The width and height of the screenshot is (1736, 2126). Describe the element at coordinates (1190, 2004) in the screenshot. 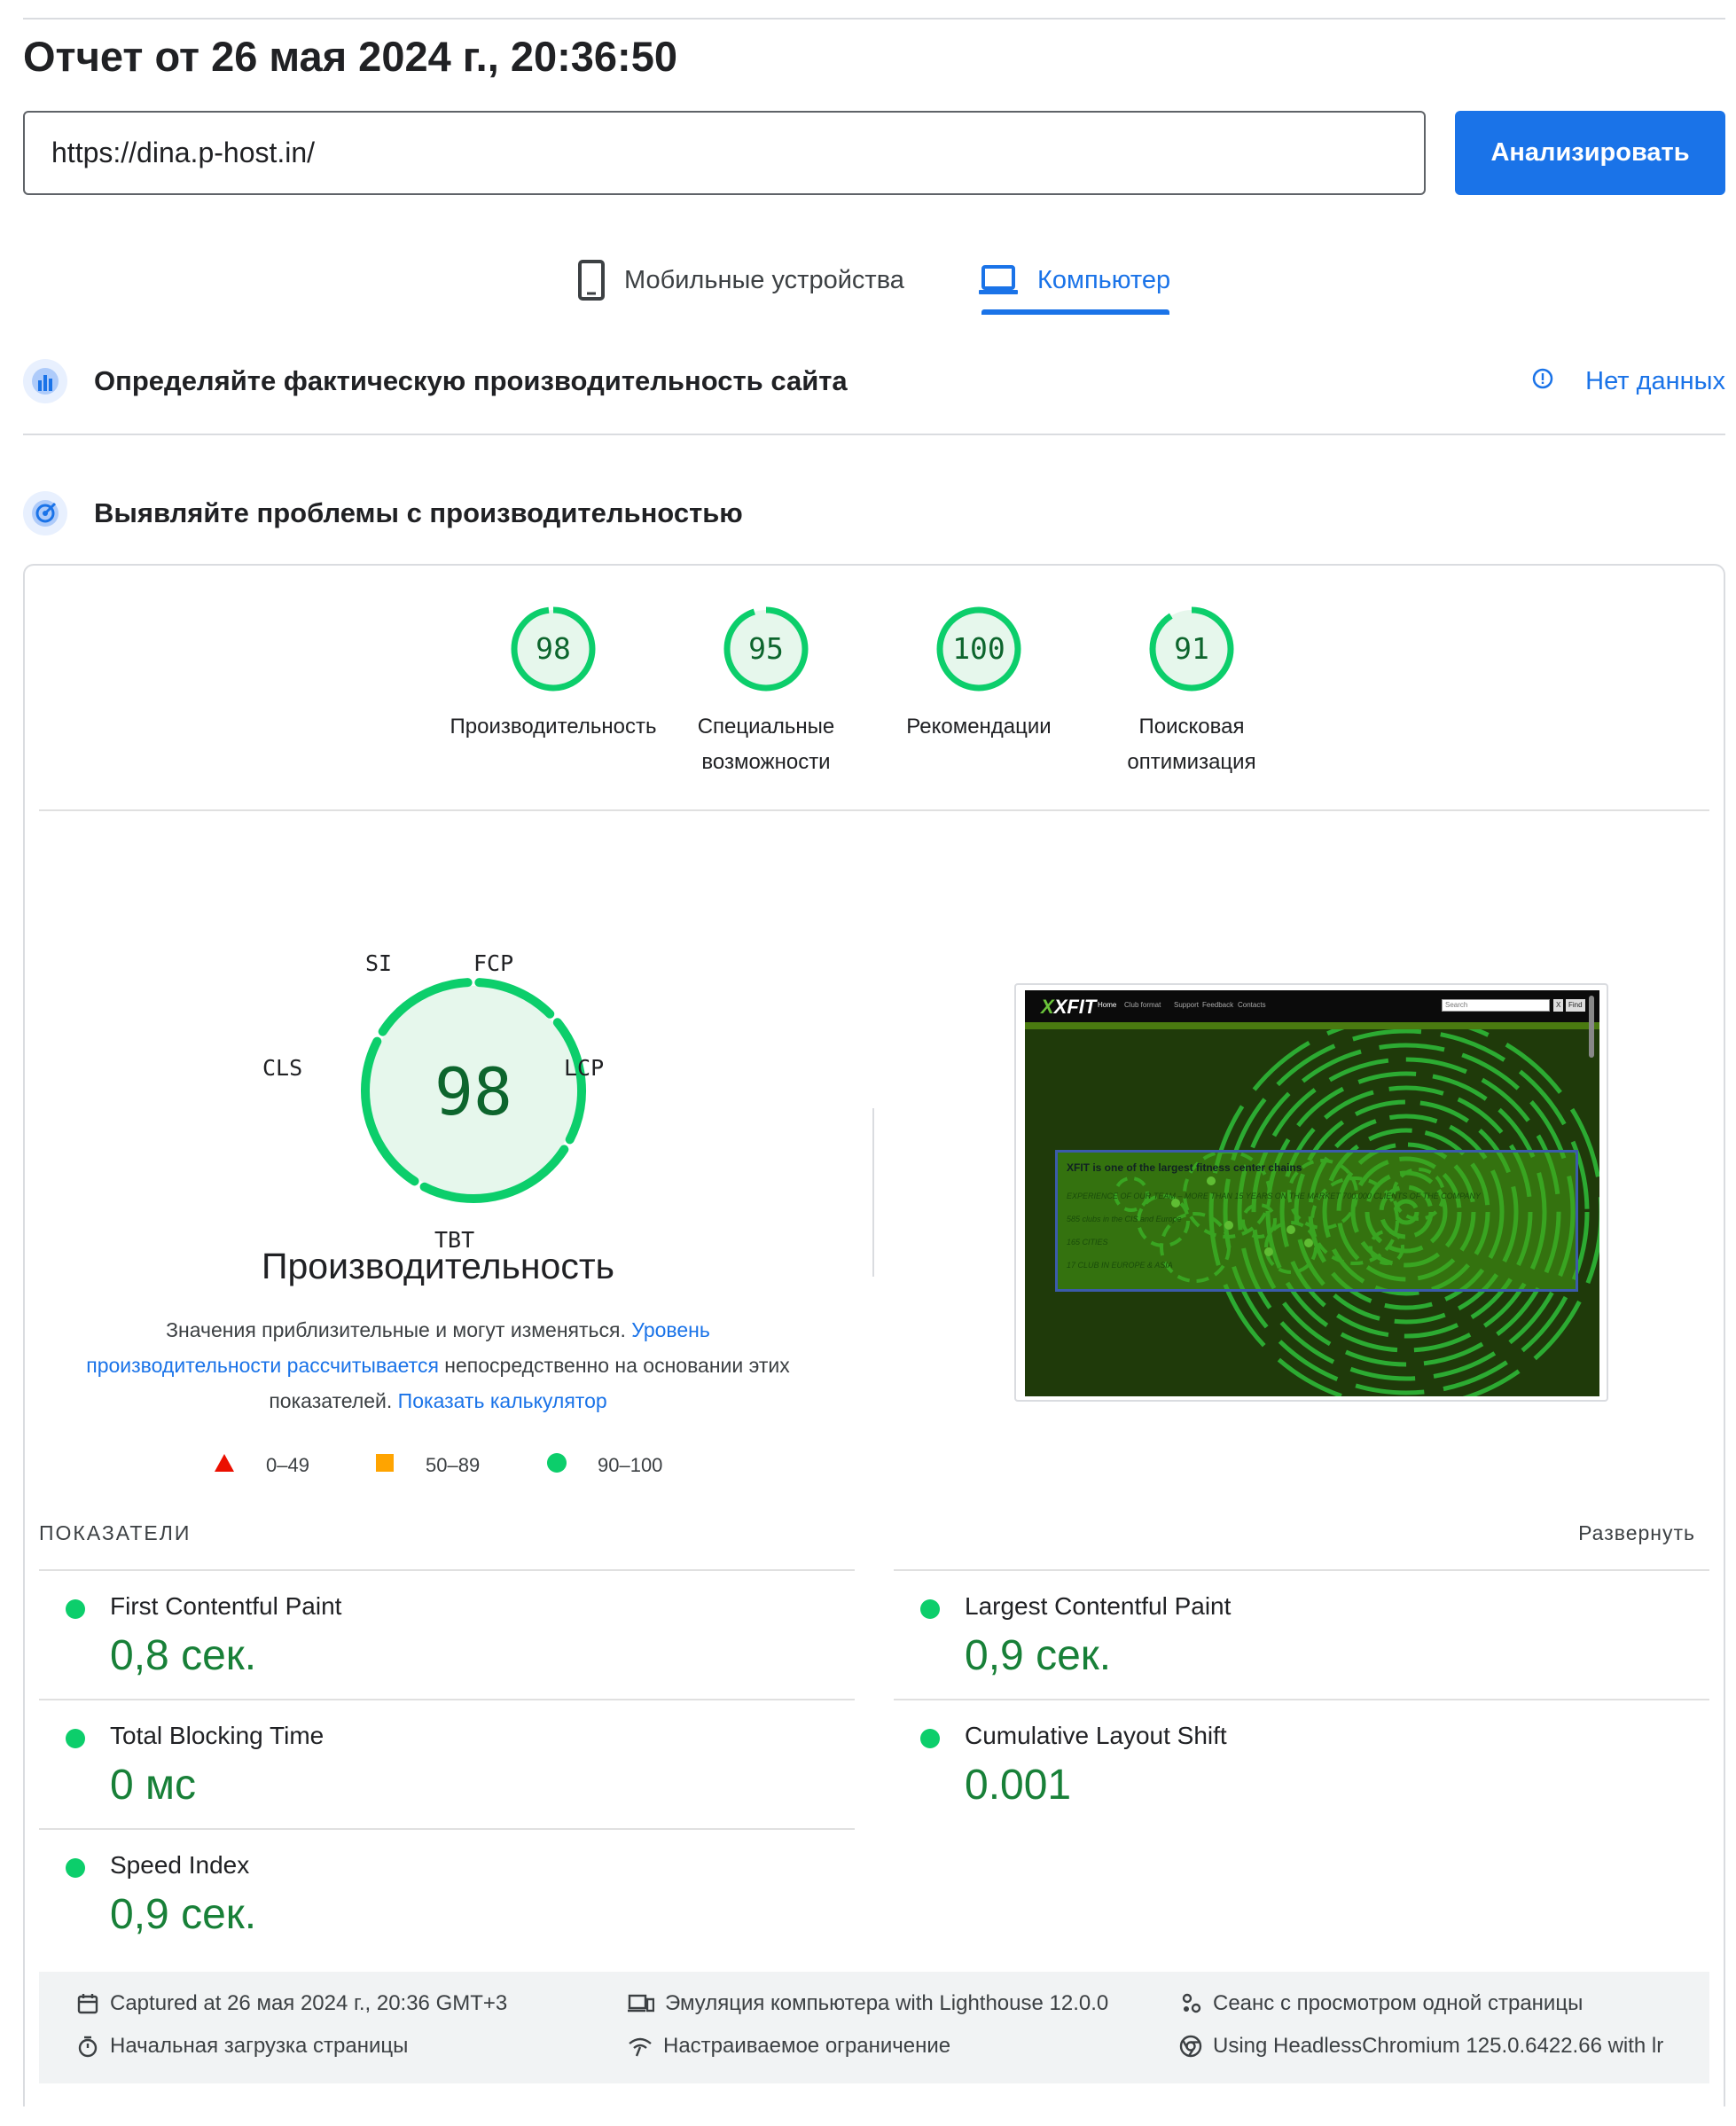

I see `session-icon` at that location.